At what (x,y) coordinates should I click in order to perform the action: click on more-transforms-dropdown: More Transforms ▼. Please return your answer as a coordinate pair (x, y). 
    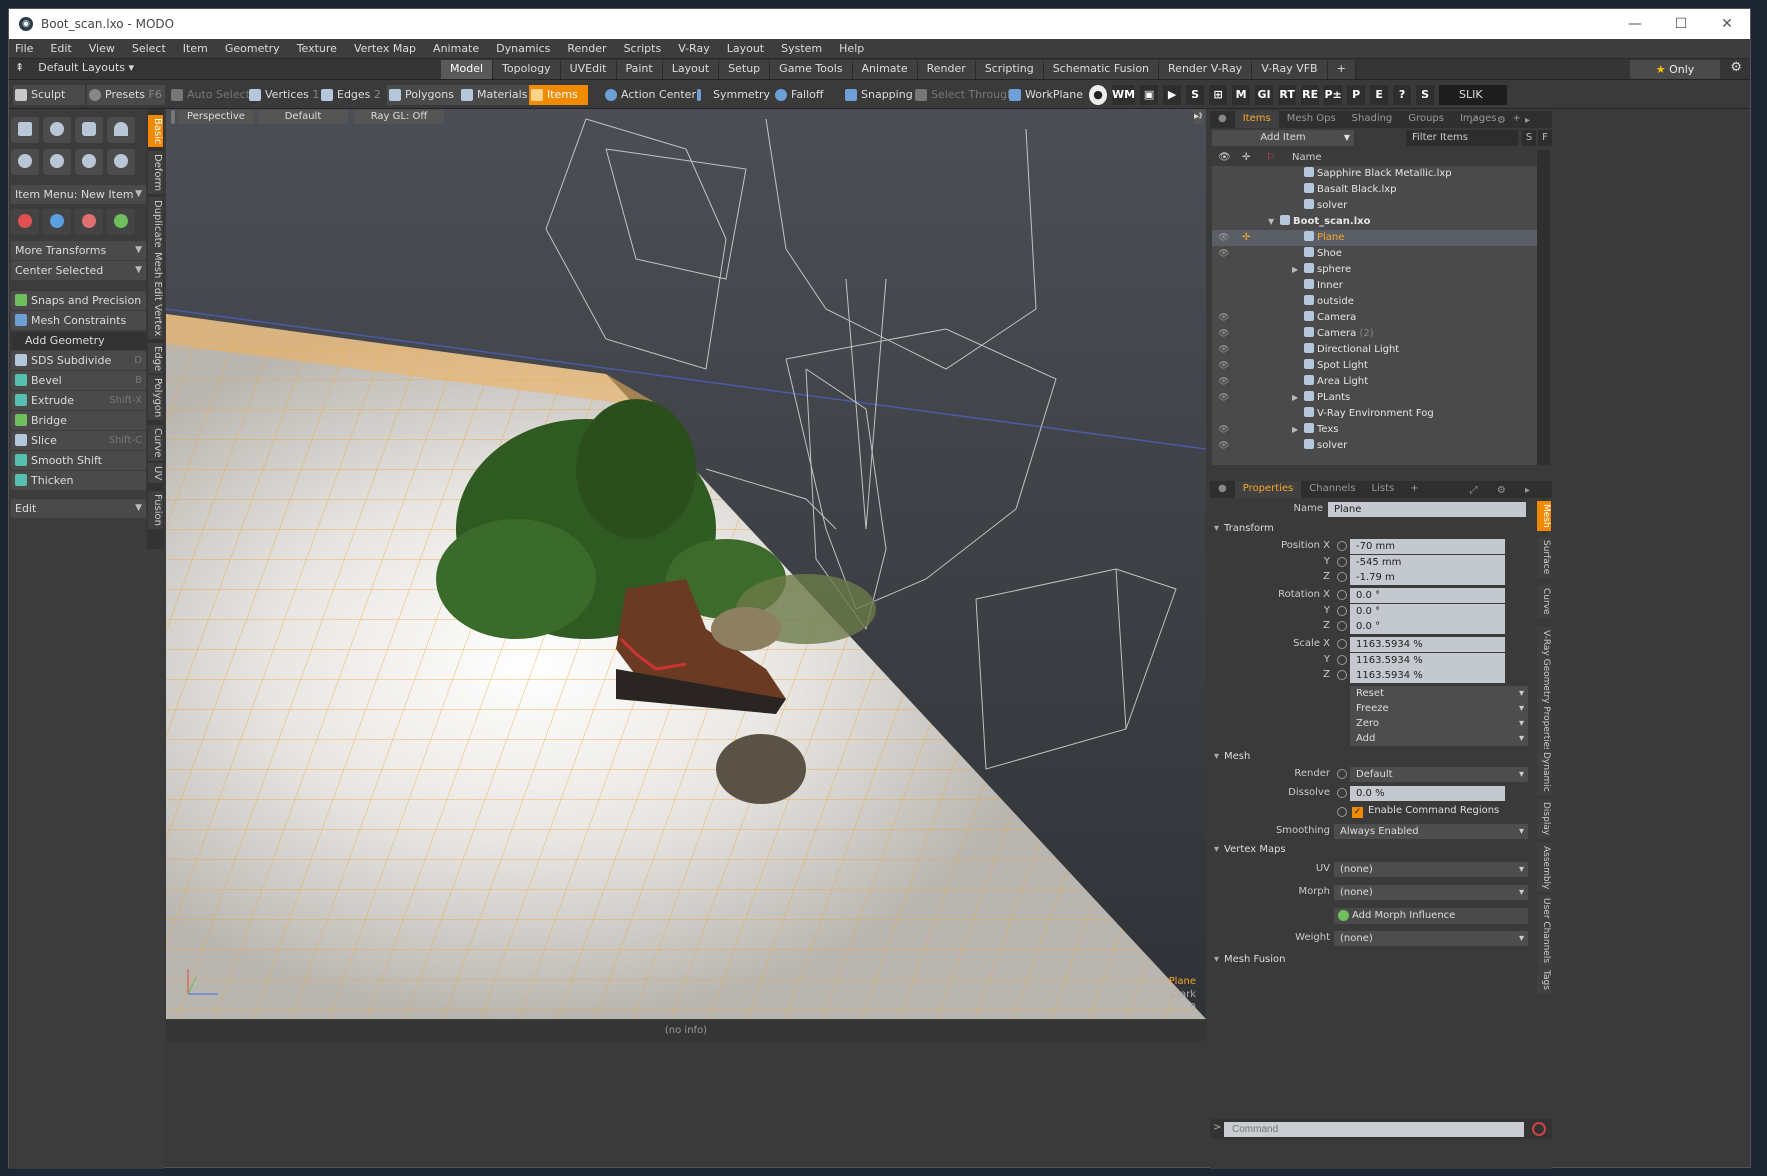
    Looking at the image, I should click on (78, 250).